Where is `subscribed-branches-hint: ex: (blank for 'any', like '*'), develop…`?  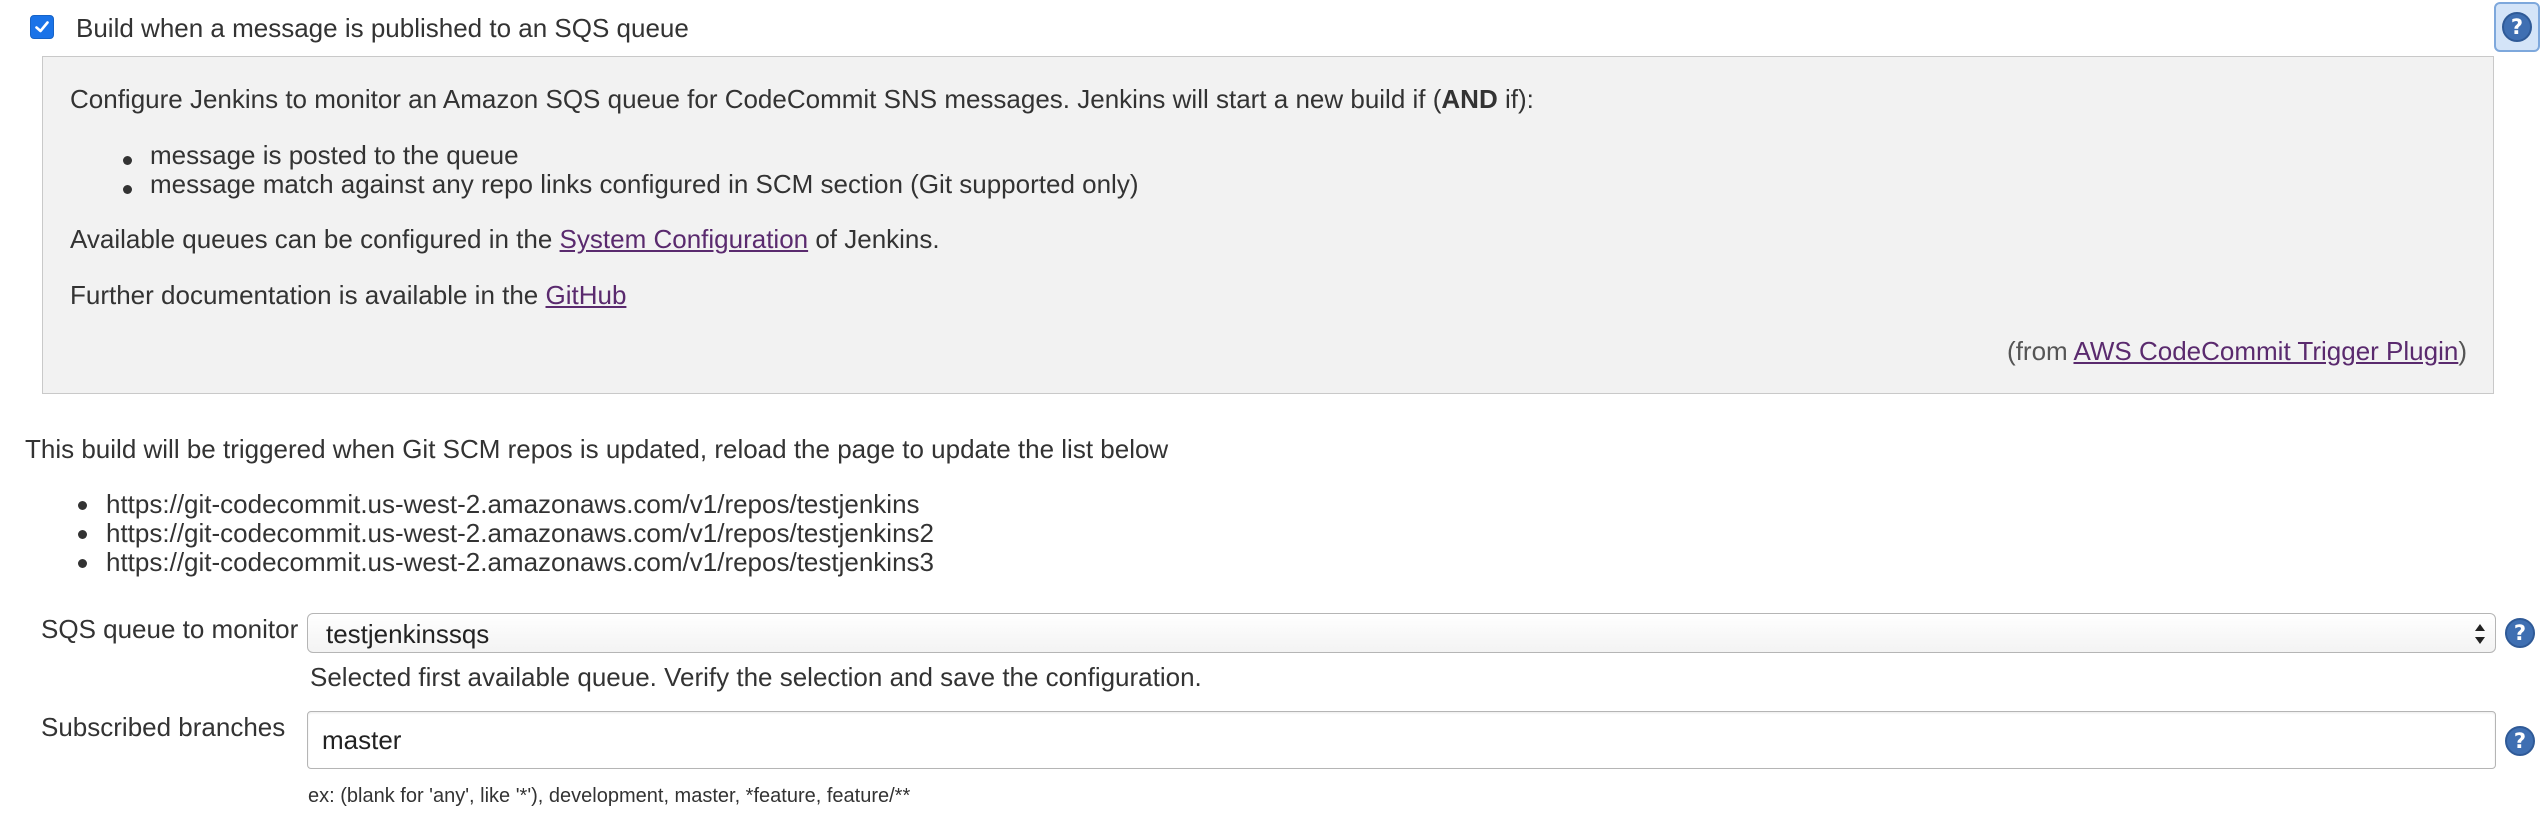 subscribed-branches-hint: ex: (blank for 'any', like '*'), develop… is located at coordinates (609, 796).